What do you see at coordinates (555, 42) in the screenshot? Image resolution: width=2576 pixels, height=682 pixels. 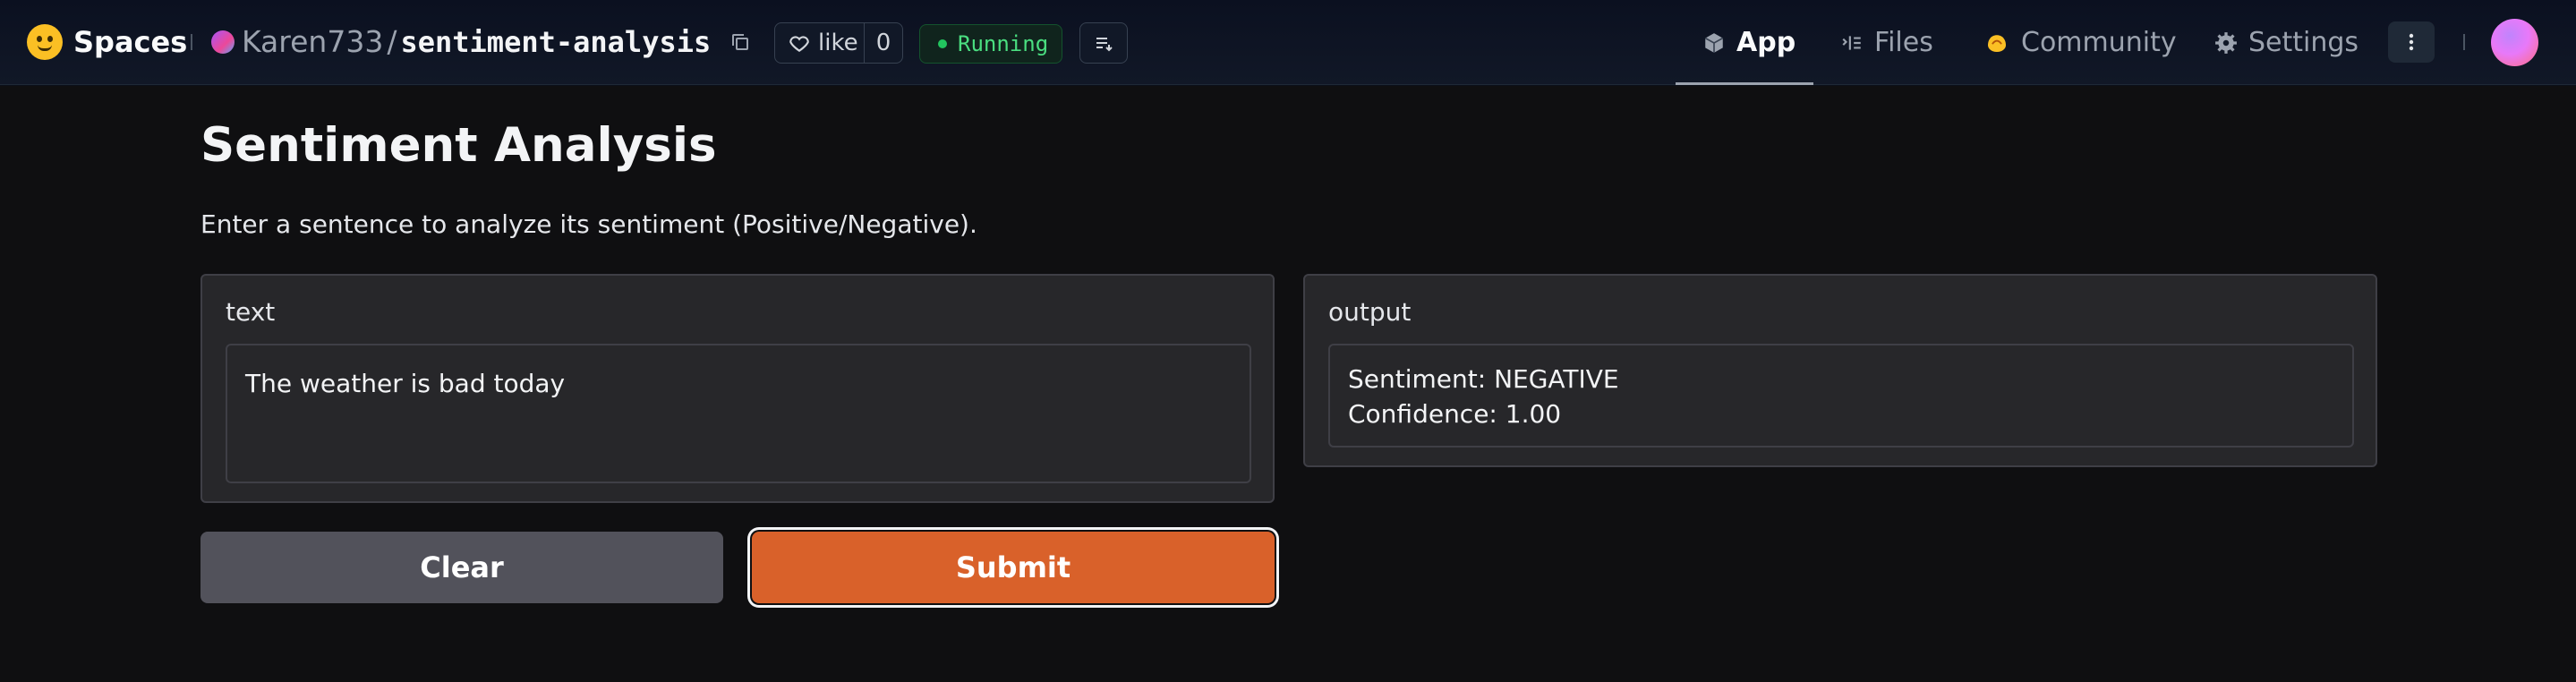 I see `repo-name-link: sentiment-analysis` at bounding box center [555, 42].